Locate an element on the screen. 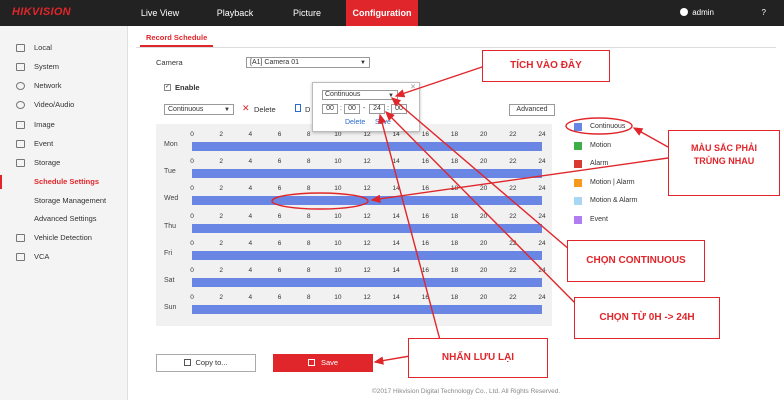  help-icon: ? is located at coordinates (764, 12).